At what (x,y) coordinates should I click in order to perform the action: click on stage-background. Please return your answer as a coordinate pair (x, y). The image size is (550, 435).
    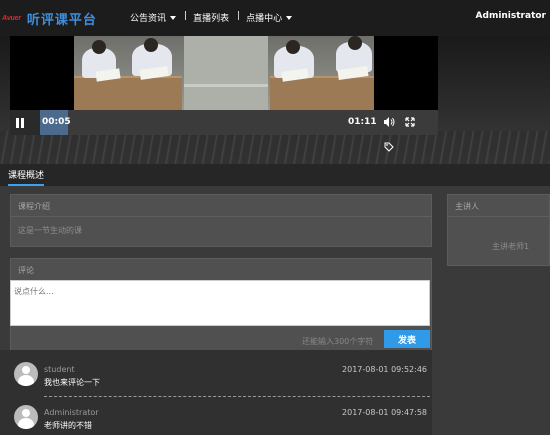
    Looking at the image, I should click on (275, 147).